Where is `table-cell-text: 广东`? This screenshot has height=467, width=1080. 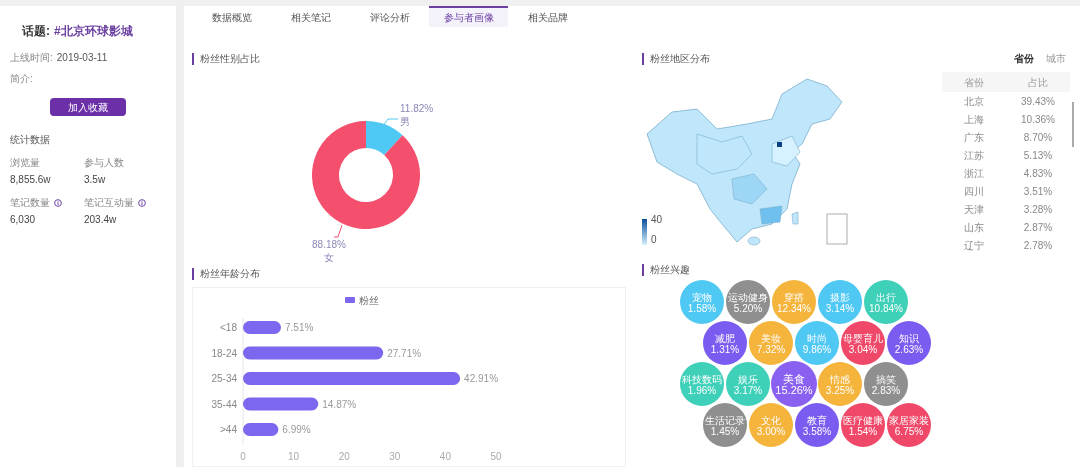 table-cell-text: 广东 is located at coordinates (974, 137).